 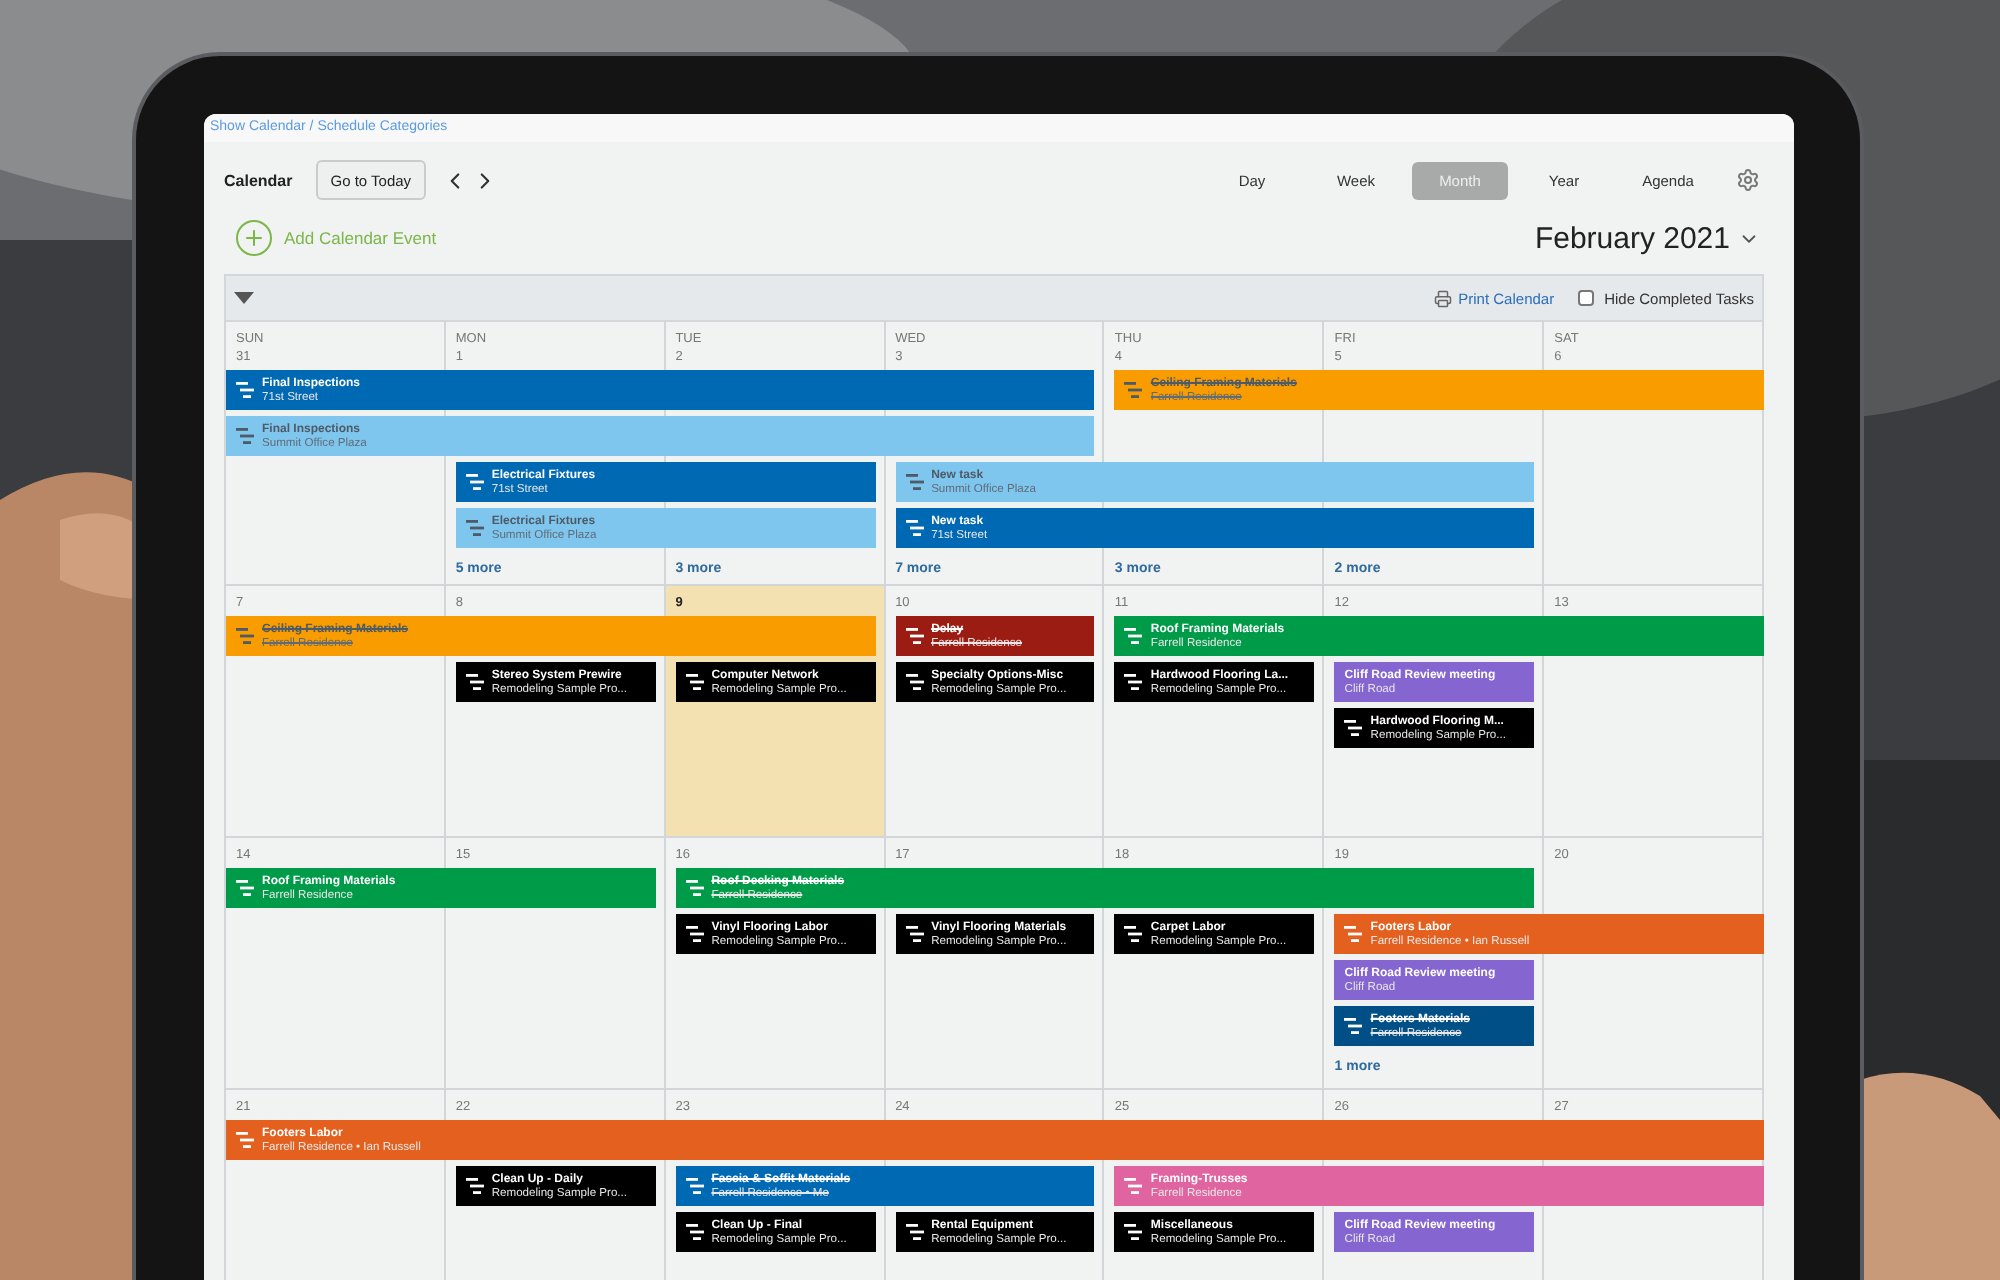 What do you see at coordinates (258, 180) in the screenshot?
I see `page-title: Calendar` at bounding box center [258, 180].